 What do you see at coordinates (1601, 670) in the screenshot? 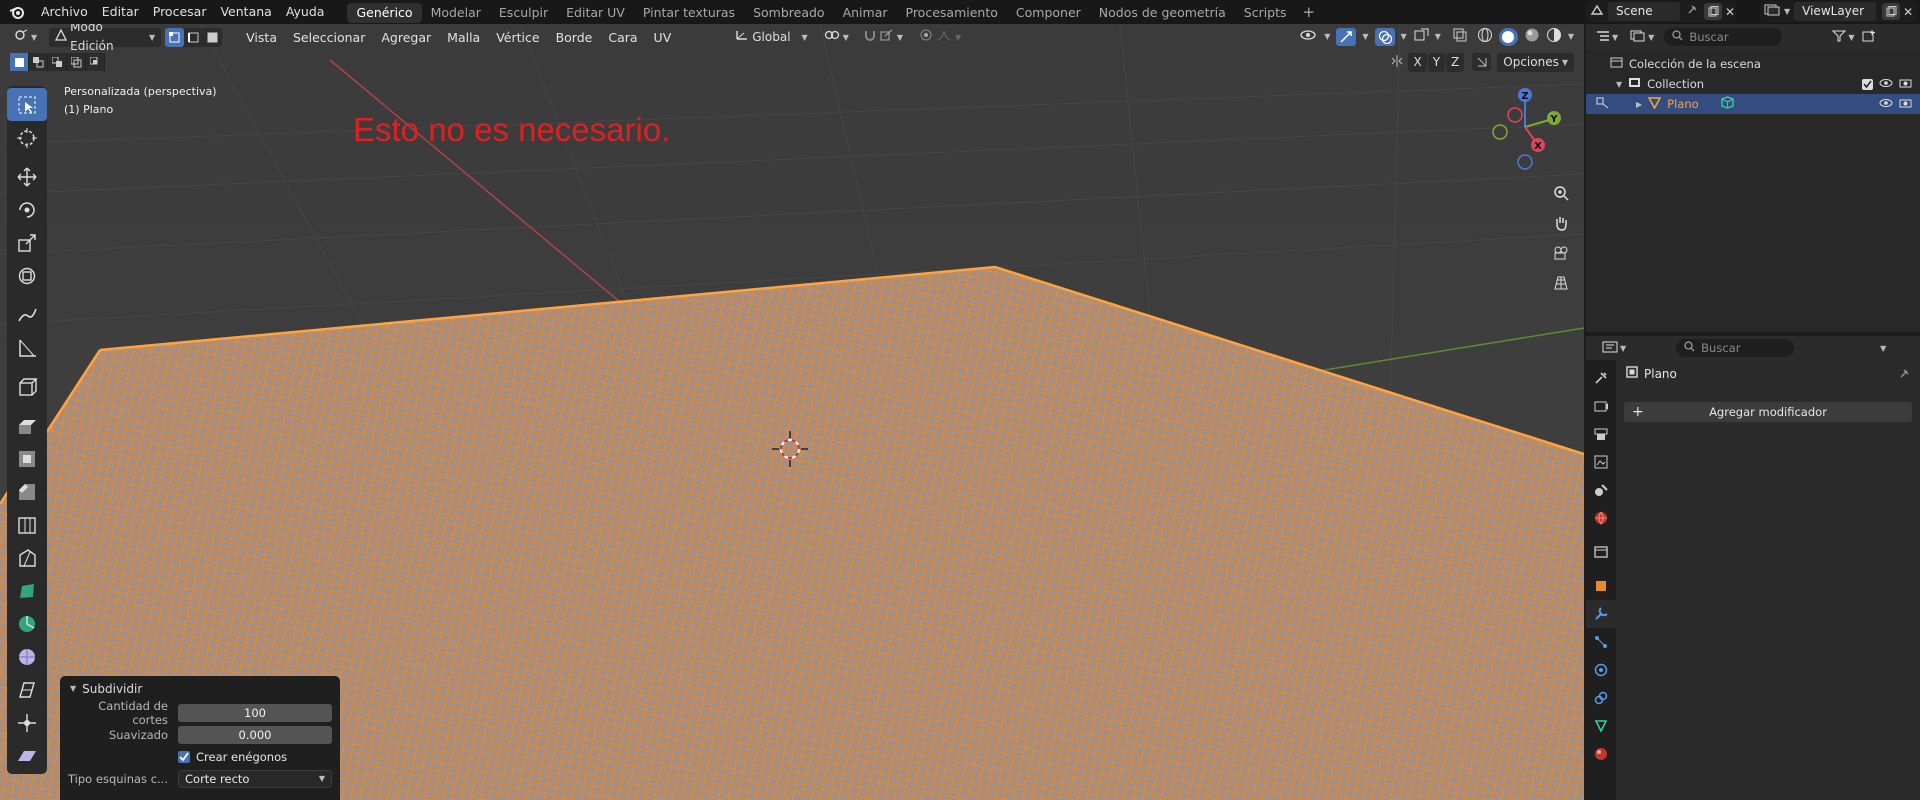
I see `physics-tab-icon` at bounding box center [1601, 670].